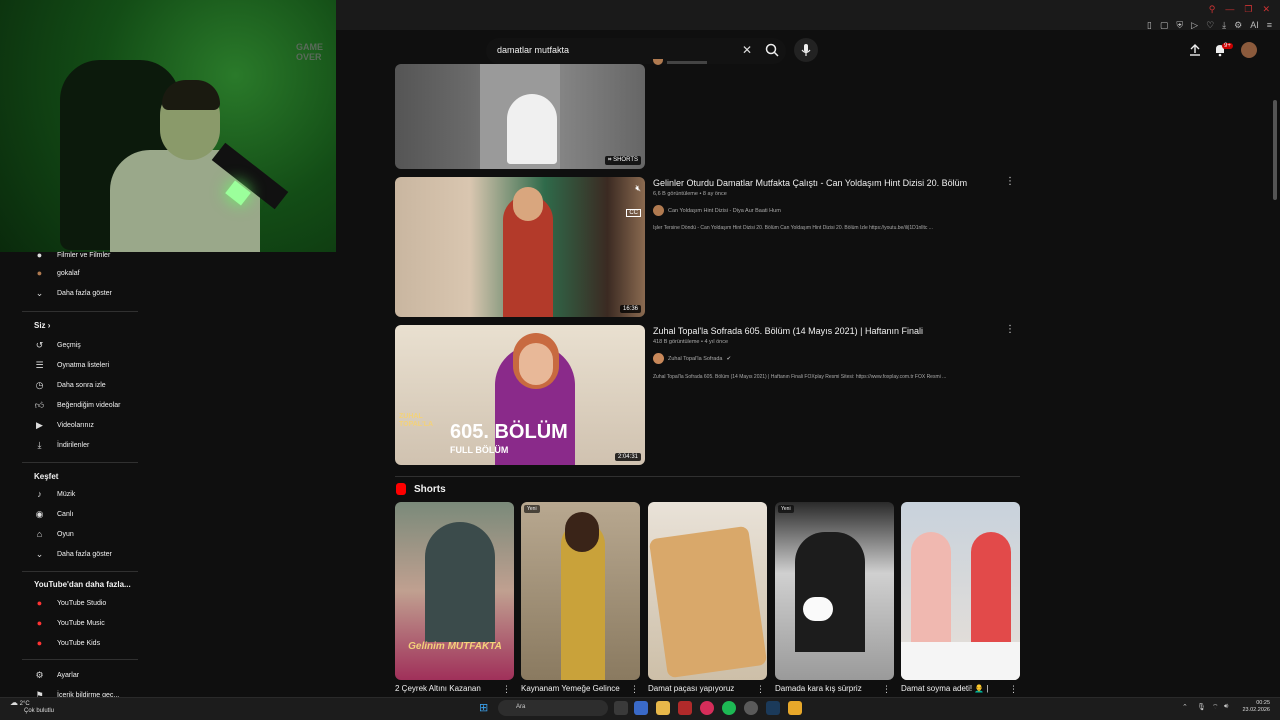  What do you see at coordinates (65, 534) in the screenshot?
I see `sidebar-item-label: Oyun` at bounding box center [65, 534].